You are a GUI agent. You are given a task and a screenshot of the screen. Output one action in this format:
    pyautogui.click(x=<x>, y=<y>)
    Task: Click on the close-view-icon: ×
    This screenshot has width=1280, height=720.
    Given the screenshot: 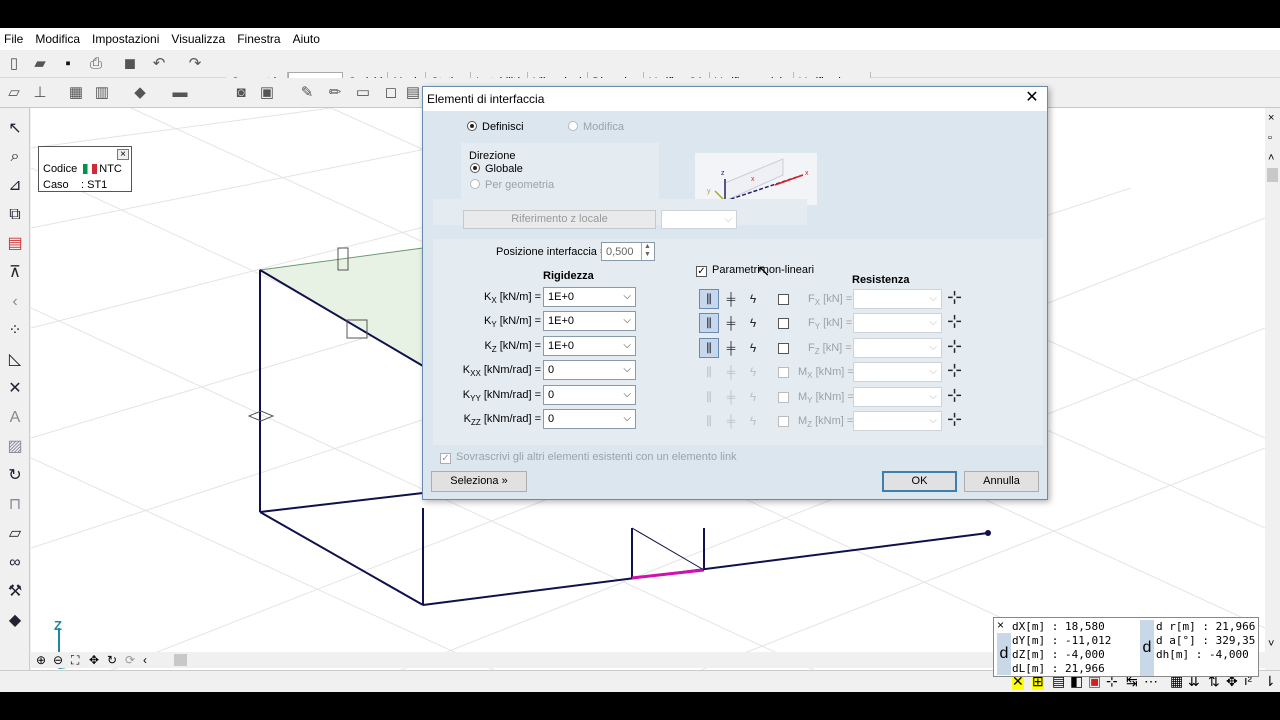 What is the action you would take?
    pyautogui.click(x=1271, y=118)
    